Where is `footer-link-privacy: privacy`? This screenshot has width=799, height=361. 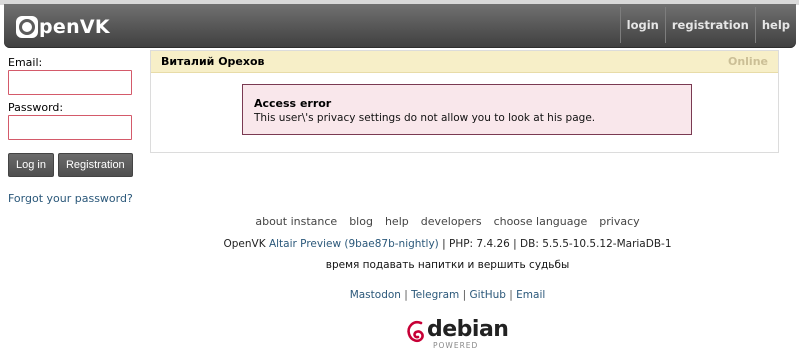 footer-link-privacy: privacy is located at coordinates (619, 222).